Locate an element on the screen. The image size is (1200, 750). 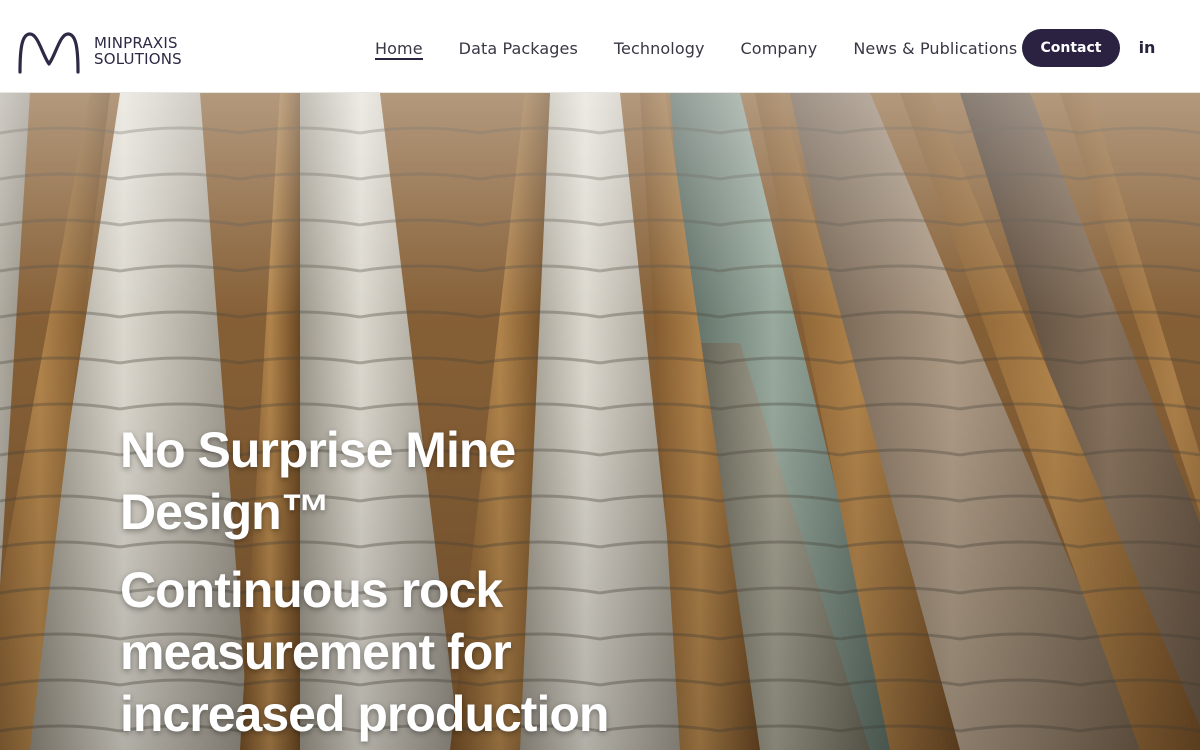
brand-wordmark: MINPRAXIS SOLUTIONS is located at coordinates (138, 51).